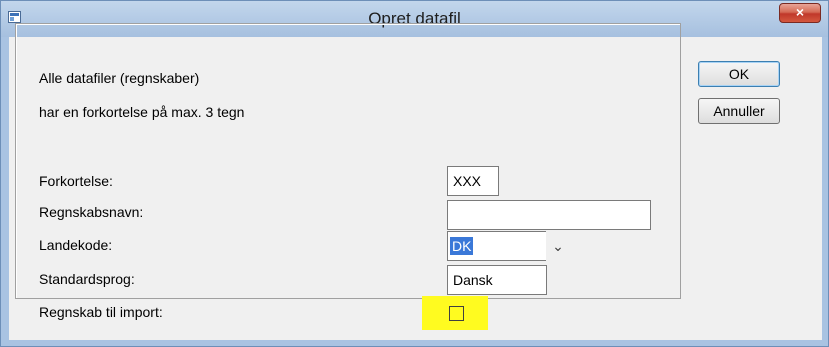 This screenshot has height=347, width=829. Describe the element at coordinates (473, 181) in the screenshot. I see `forkortelse-input: XXX` at that location.